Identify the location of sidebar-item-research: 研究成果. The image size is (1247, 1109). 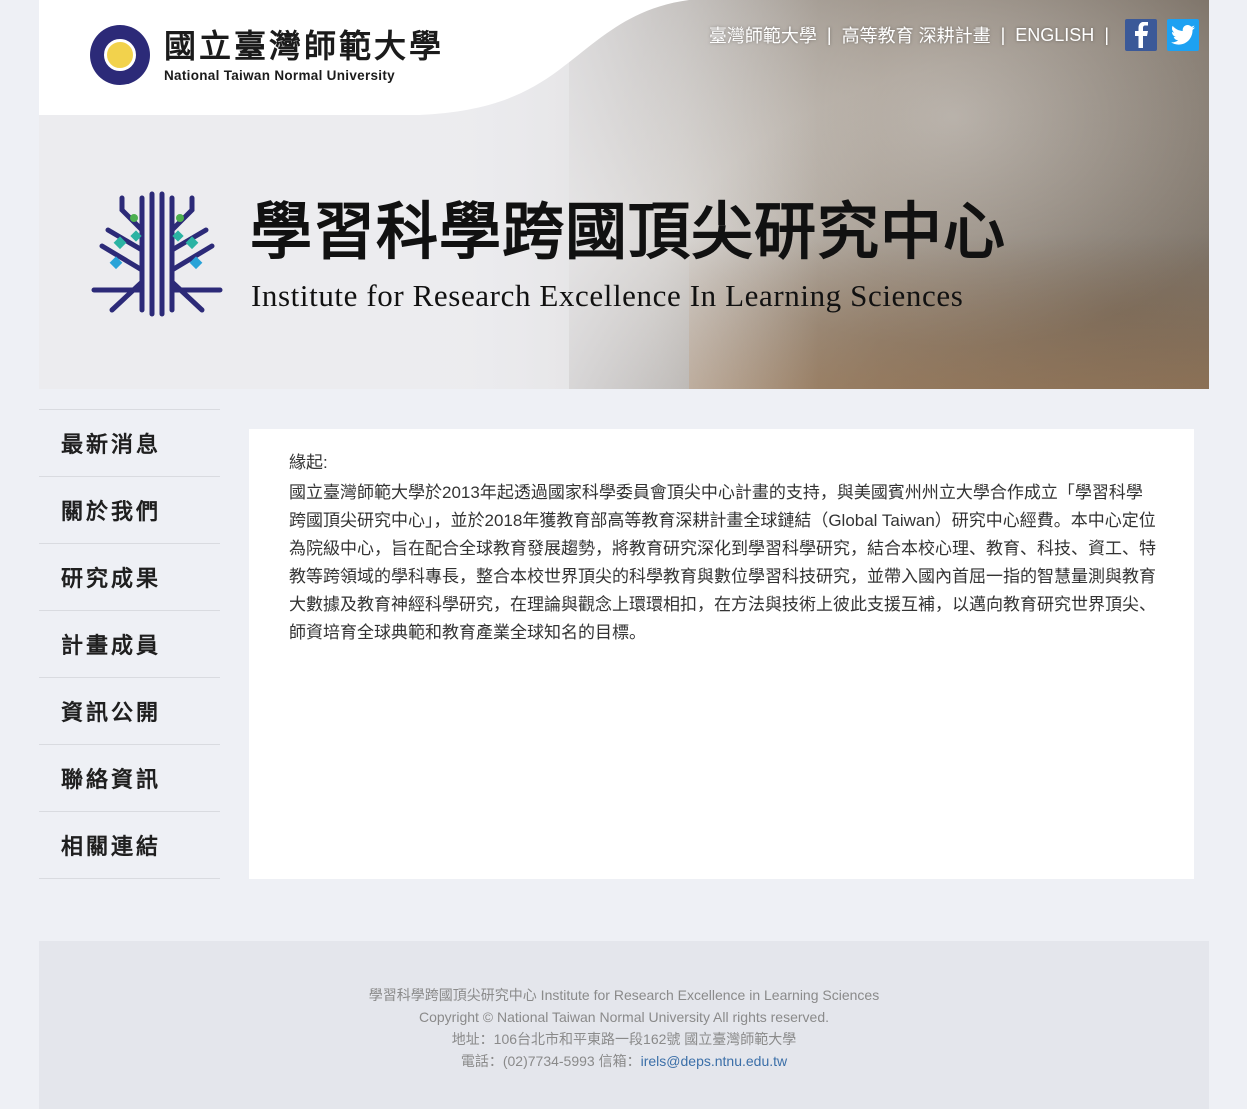
(129, 577).